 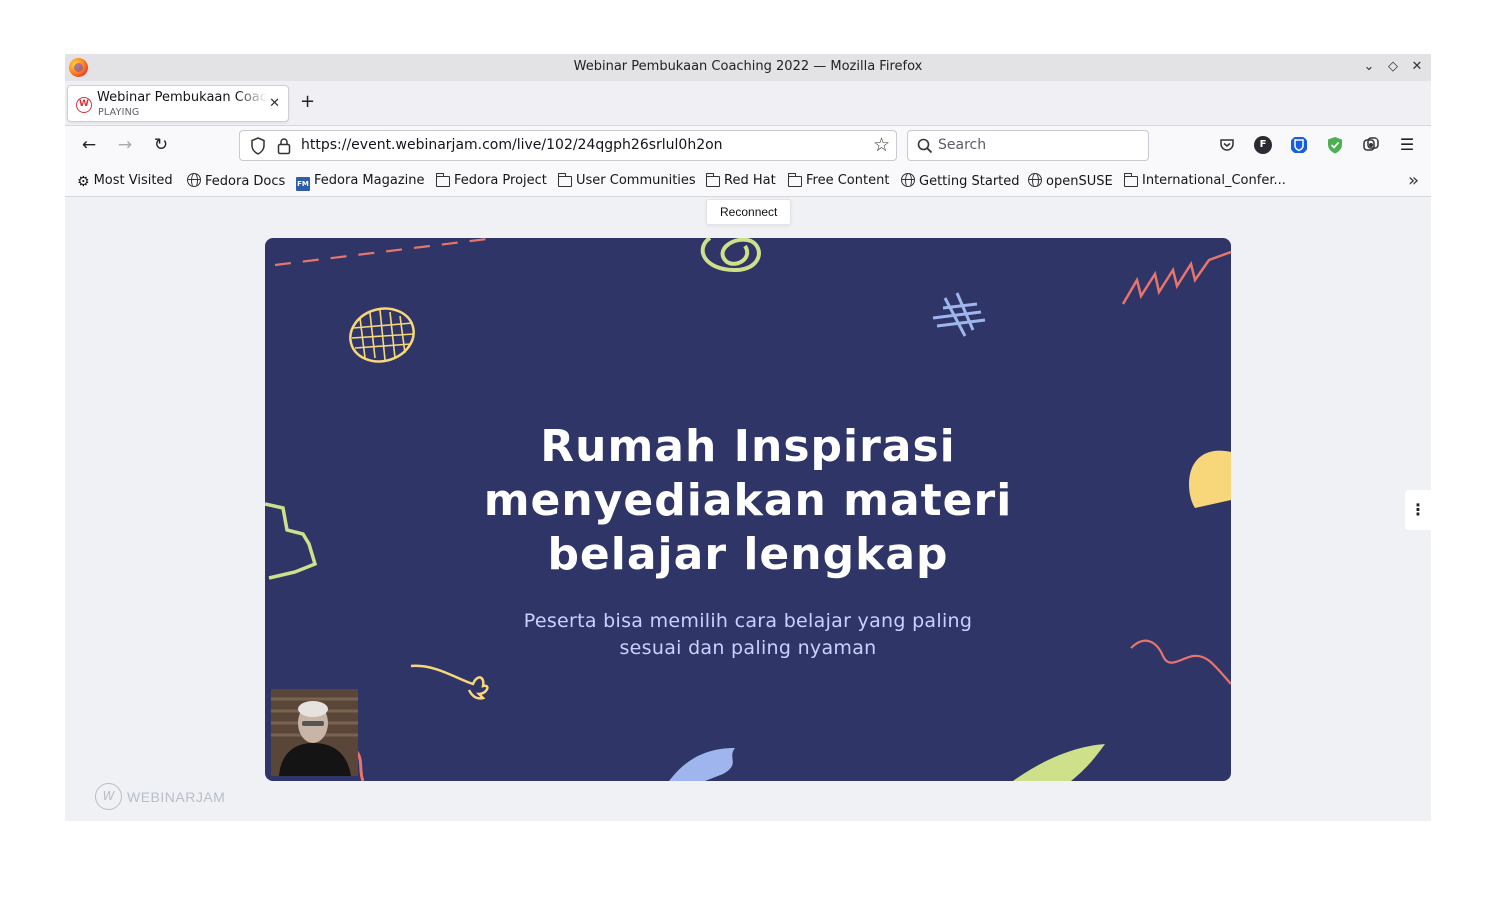 I want to click on pocket-icon, so click(x=1227, y=145).